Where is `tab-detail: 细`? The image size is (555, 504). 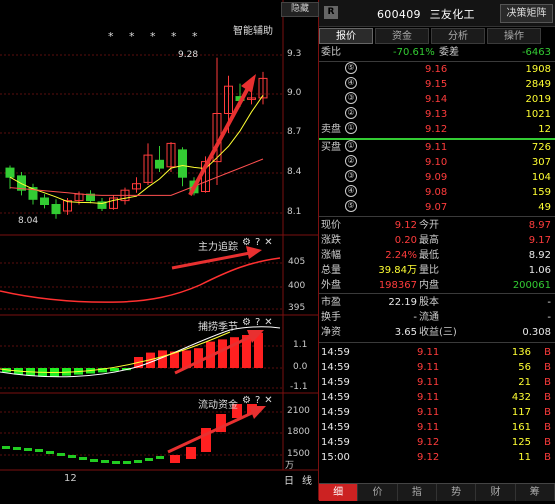 tab-detail: 细 is located at coordinates (339, 492).